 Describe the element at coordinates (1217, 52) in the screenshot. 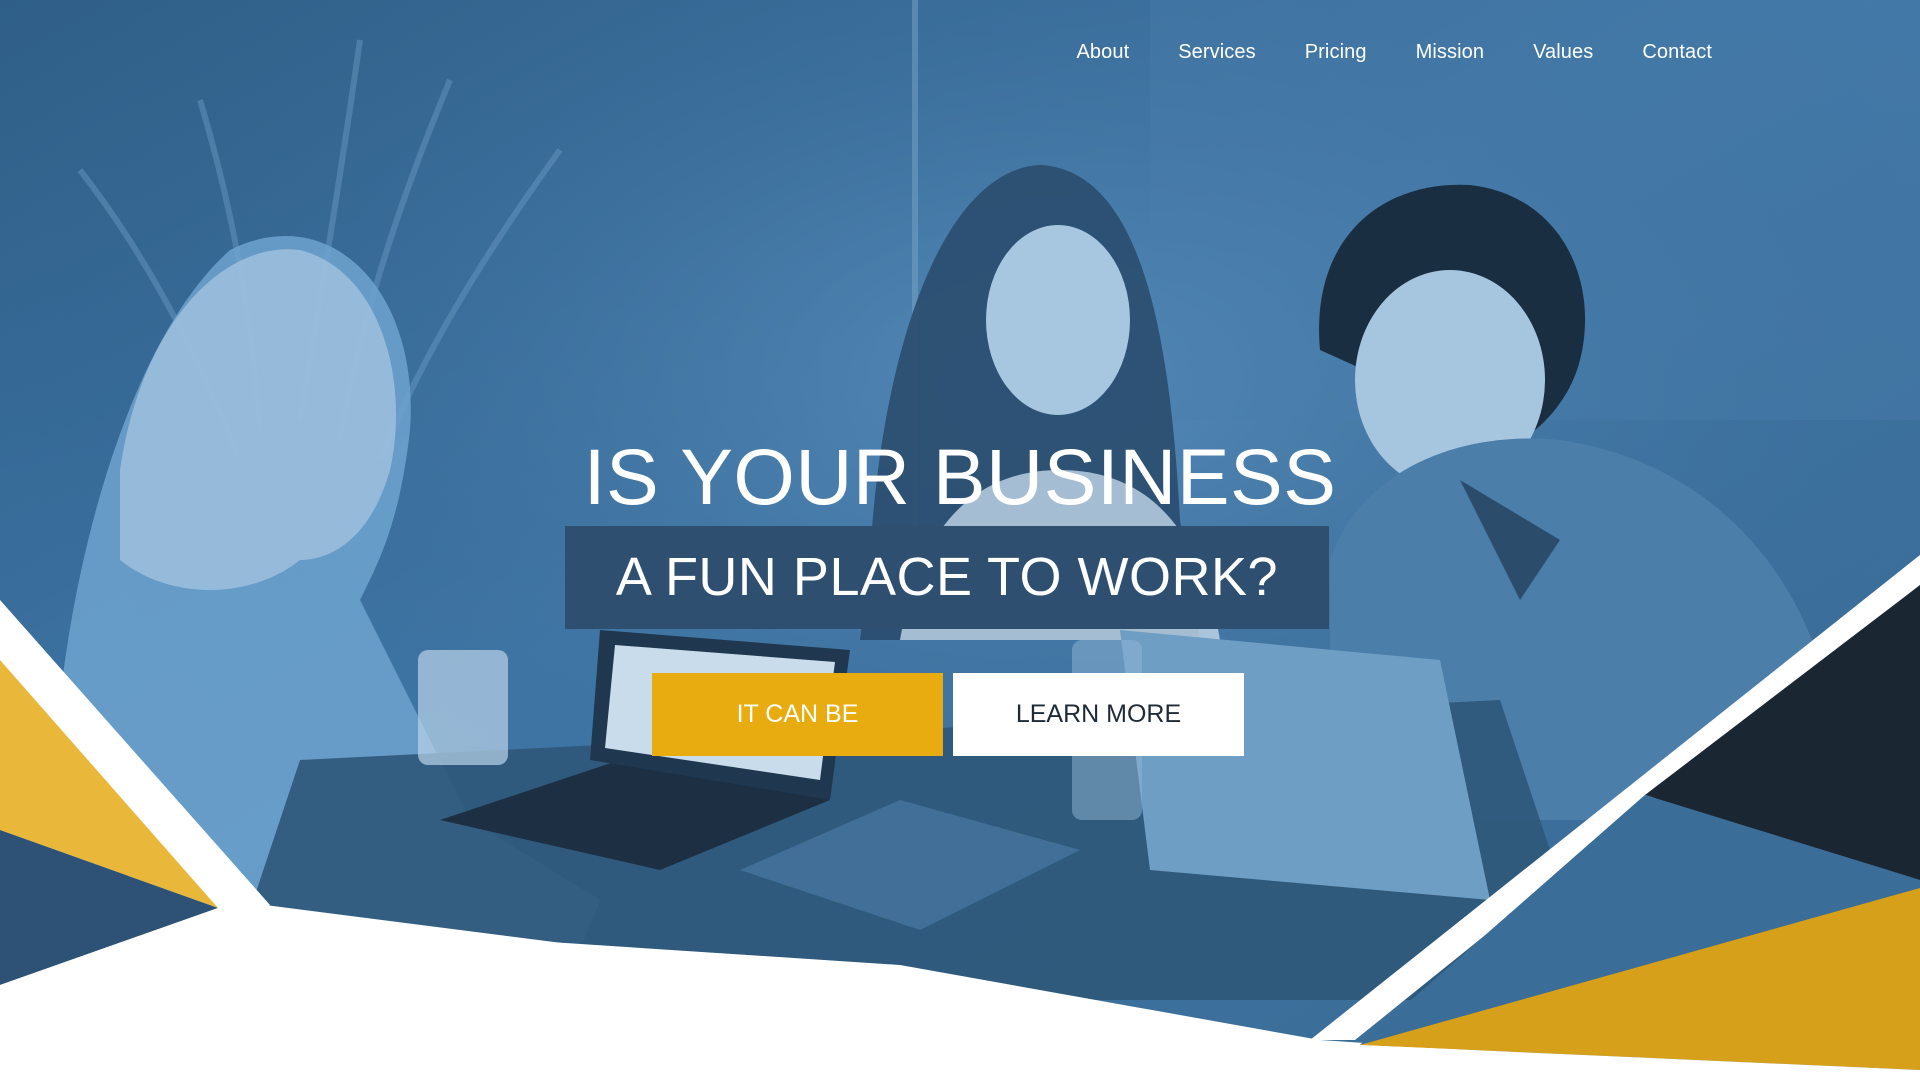

I see `nav-services: Services` at that location.